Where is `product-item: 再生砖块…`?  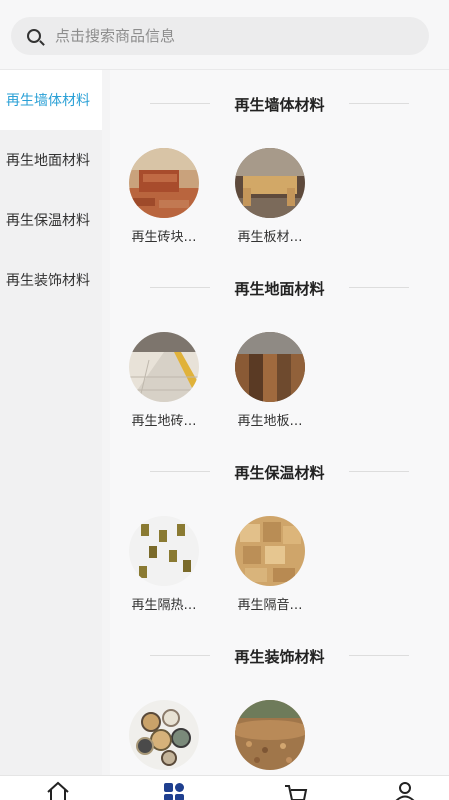
product-item: 再生砖块… is located at coordinates (164, 196).